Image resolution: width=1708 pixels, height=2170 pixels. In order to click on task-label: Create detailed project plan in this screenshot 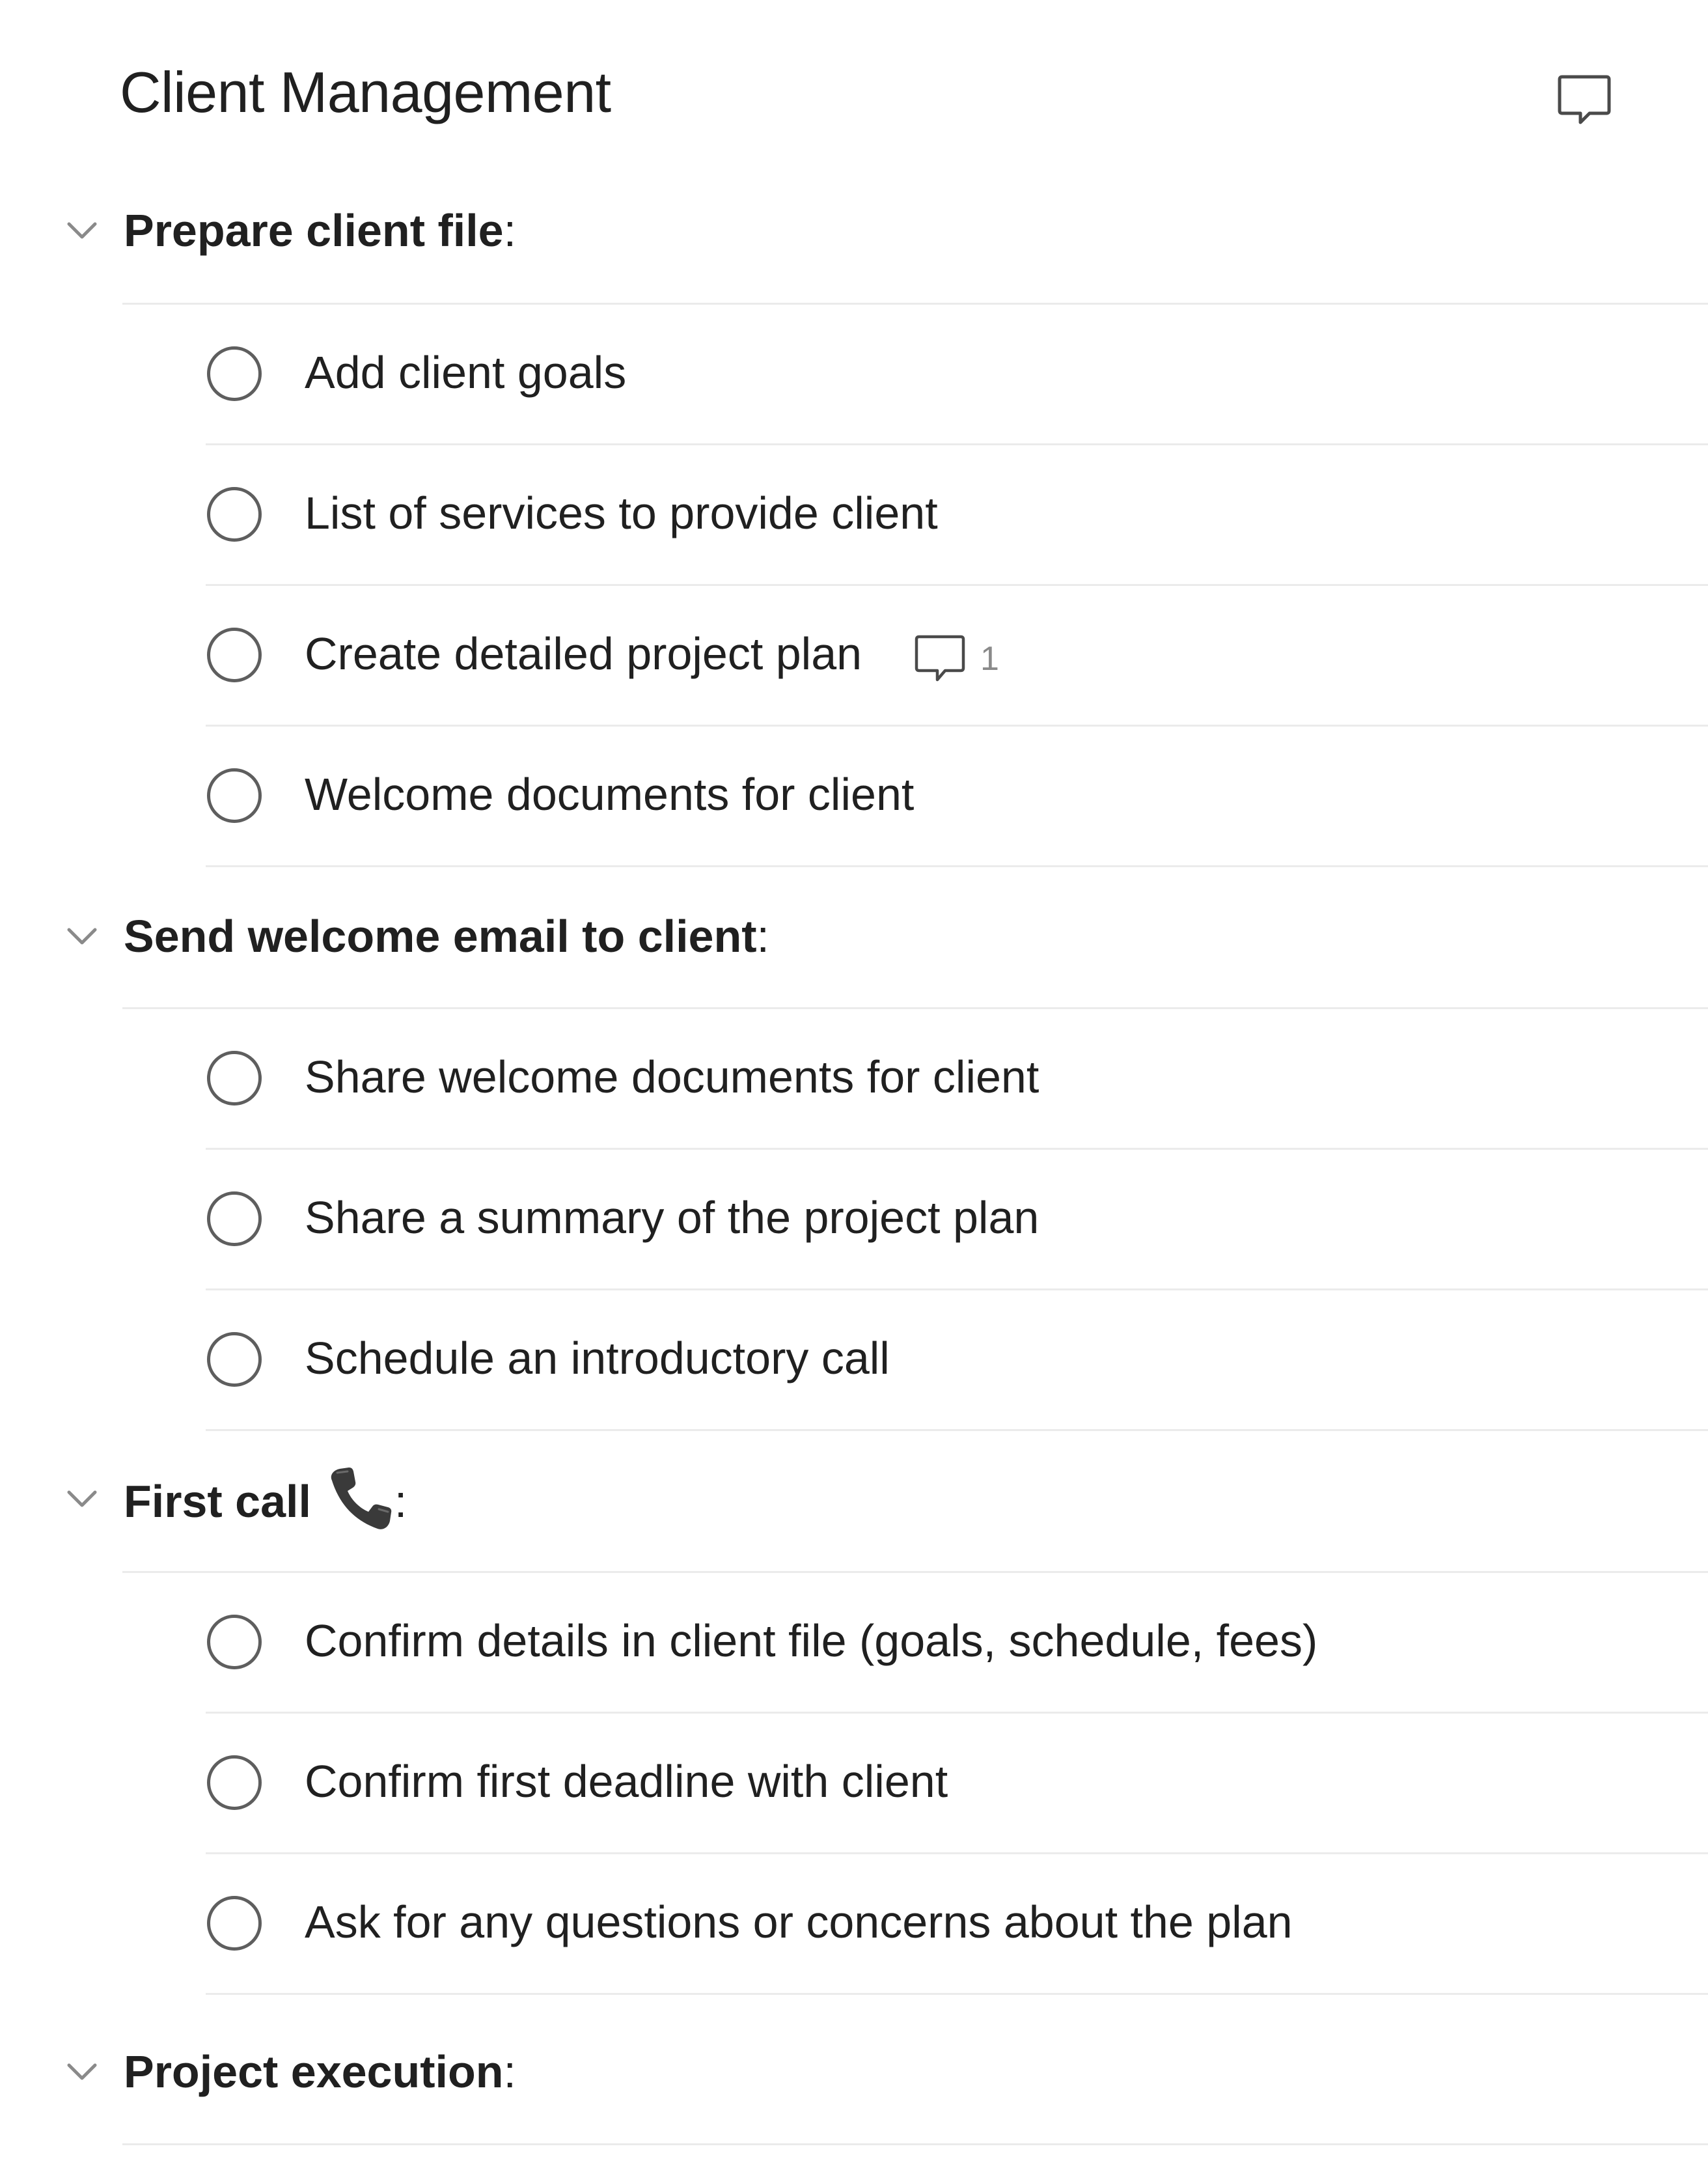, I will do `click(583, 654)`.